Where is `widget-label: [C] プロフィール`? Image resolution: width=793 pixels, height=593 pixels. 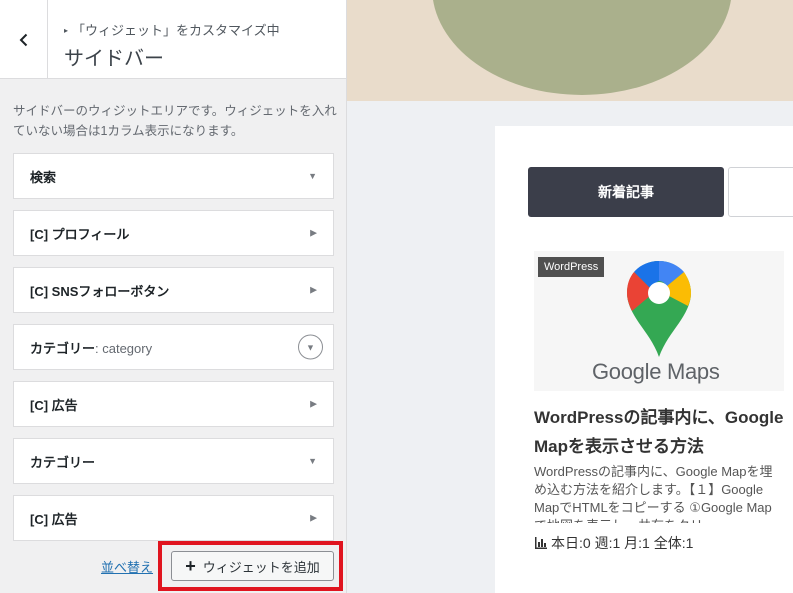 widget-label: [C] プロフィール is located at coordinates (80, 234).